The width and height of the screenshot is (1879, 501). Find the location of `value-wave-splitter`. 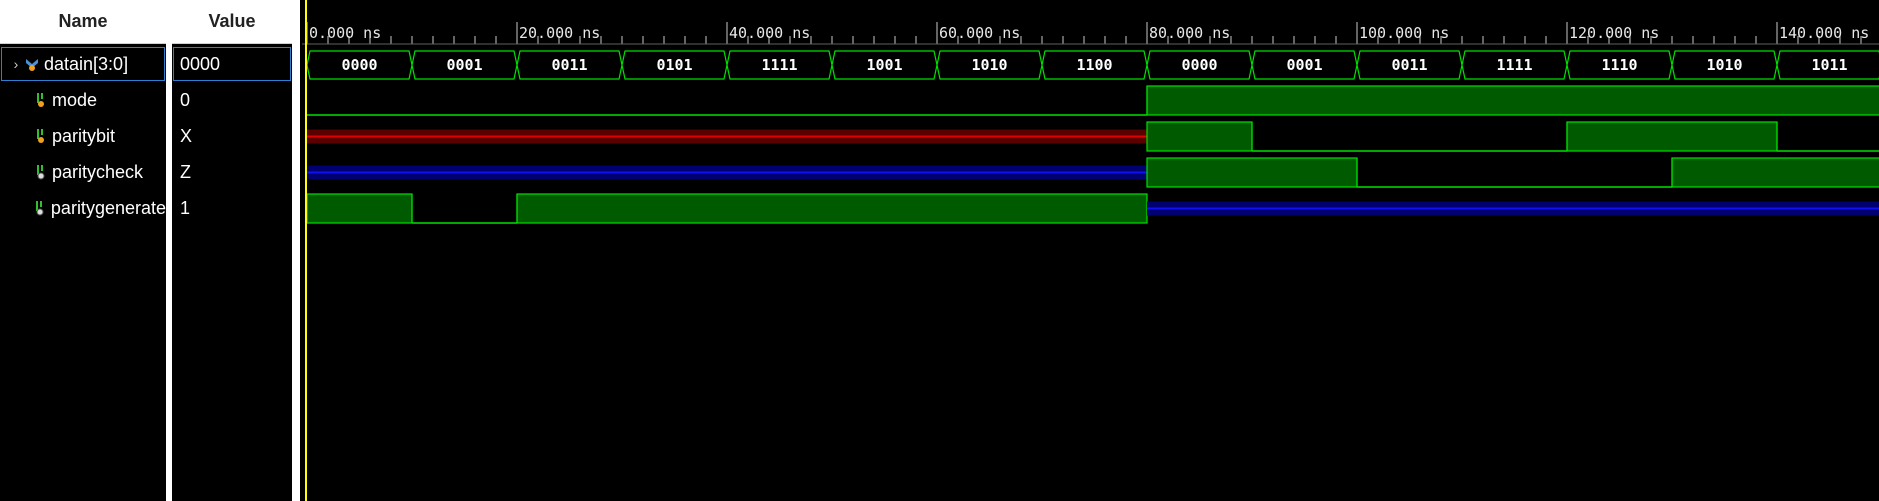

value-wave-splitter is located at coordinates (296, 250).